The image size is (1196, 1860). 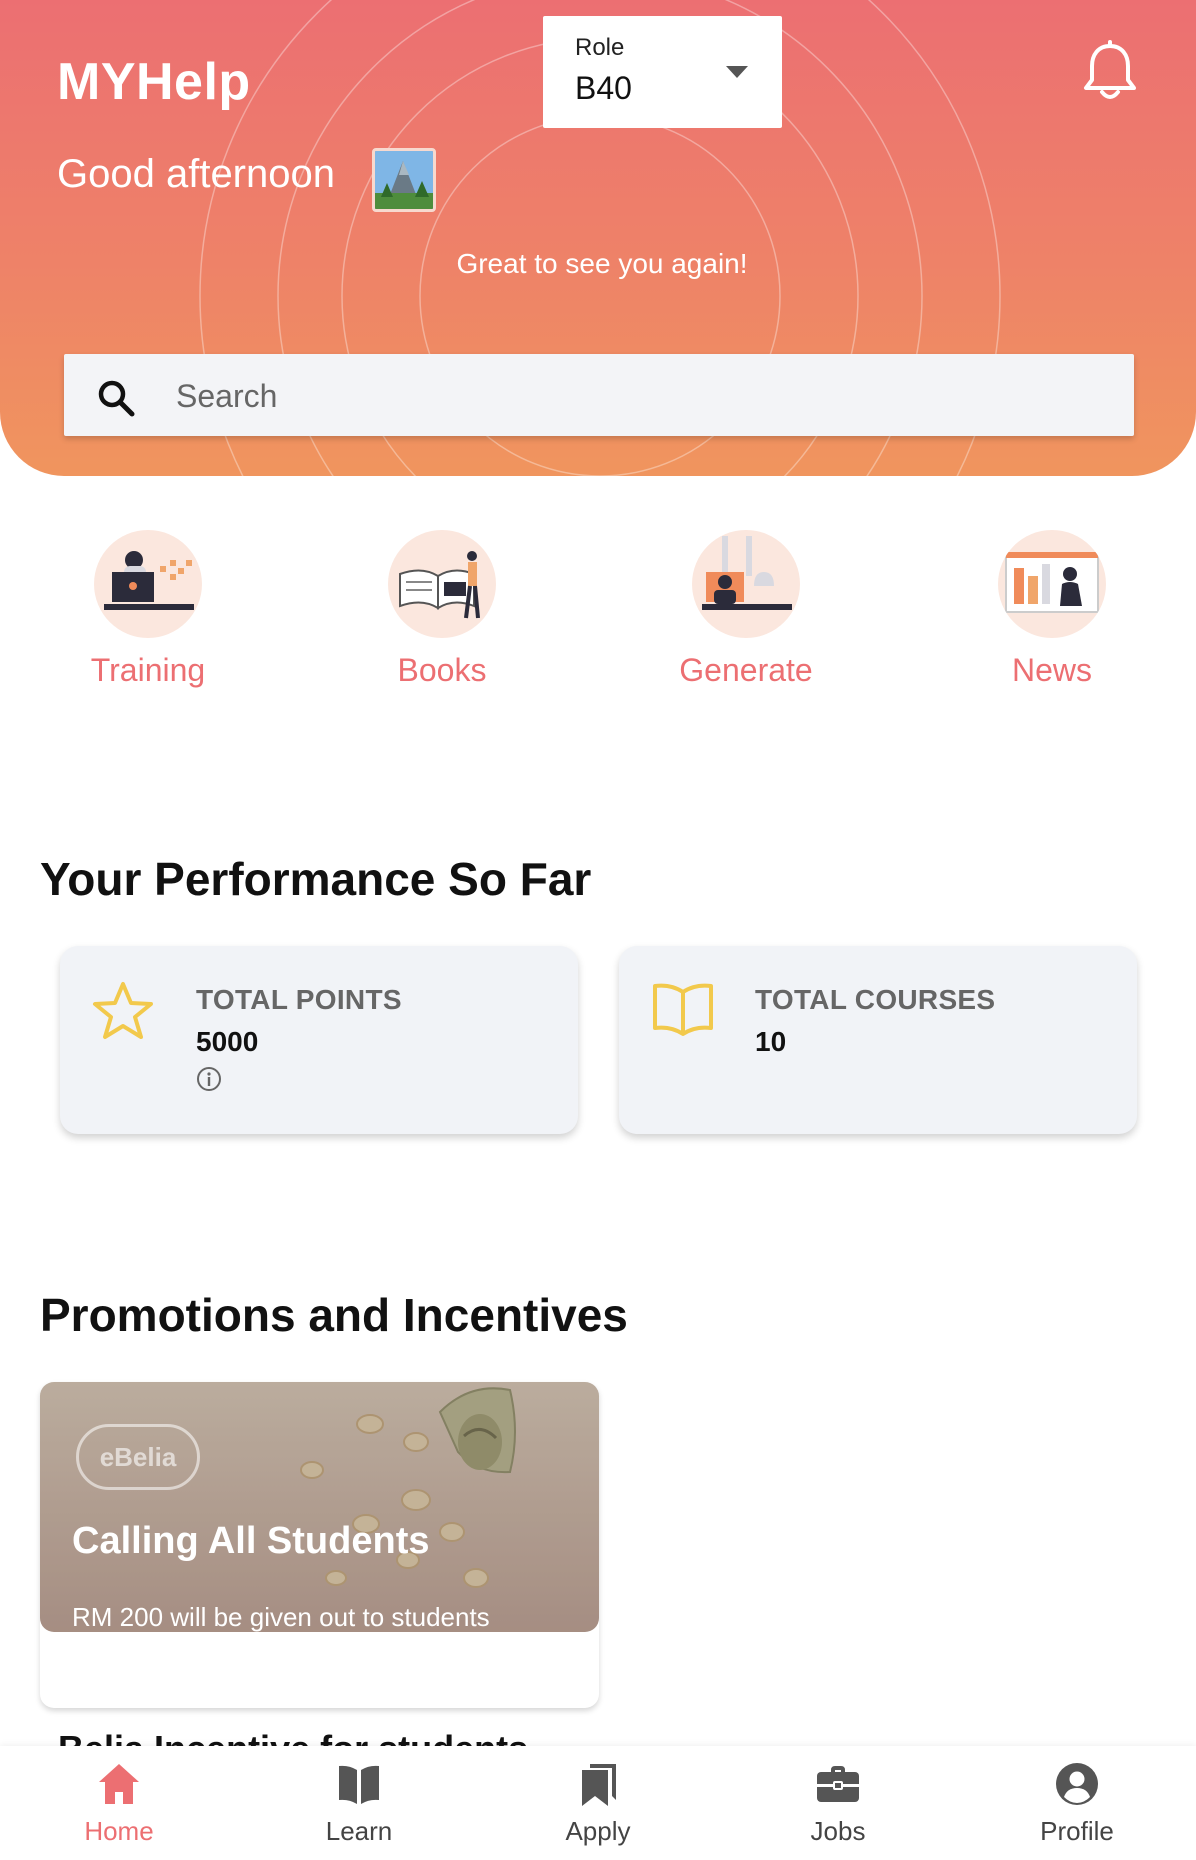 I want to click on nav-label: Jobs, so click(x=838, y=1831).